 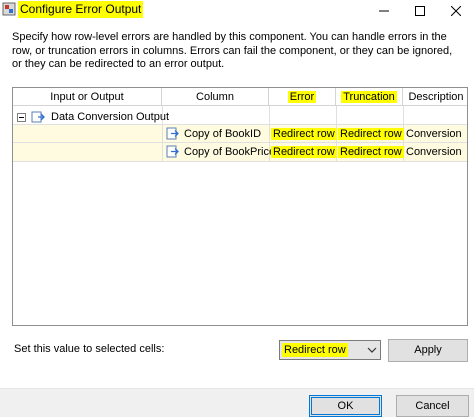 What do you see at coordinates (229, 152) in the screenshot?
I see `column-name-cell: Copy of BookPrice` at bounding box center [229, 152].